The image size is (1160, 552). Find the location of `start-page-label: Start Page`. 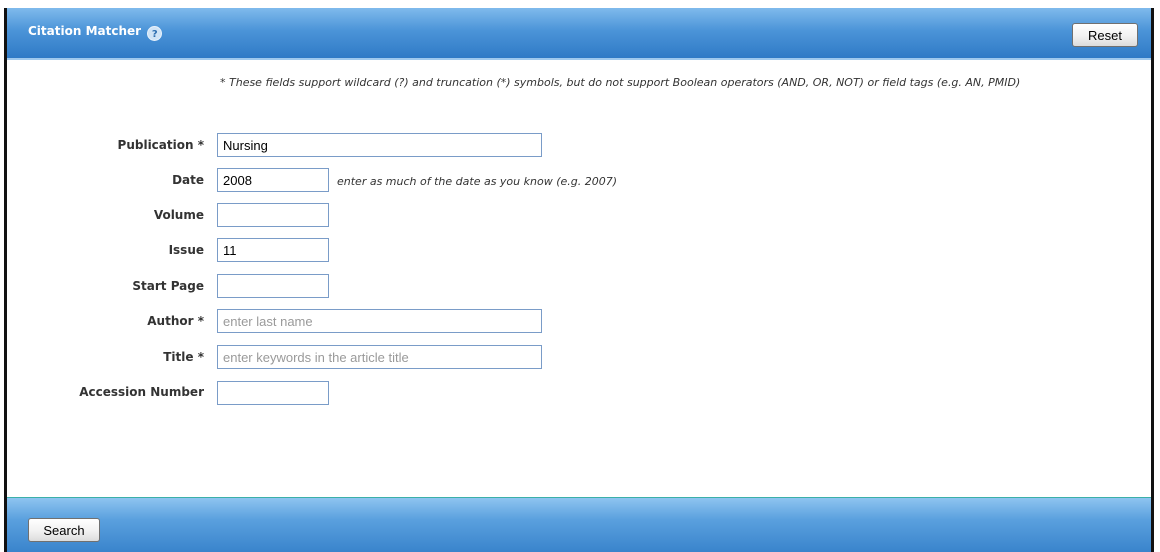

start-page-label: Start Page is located at coordinates (168, 286).